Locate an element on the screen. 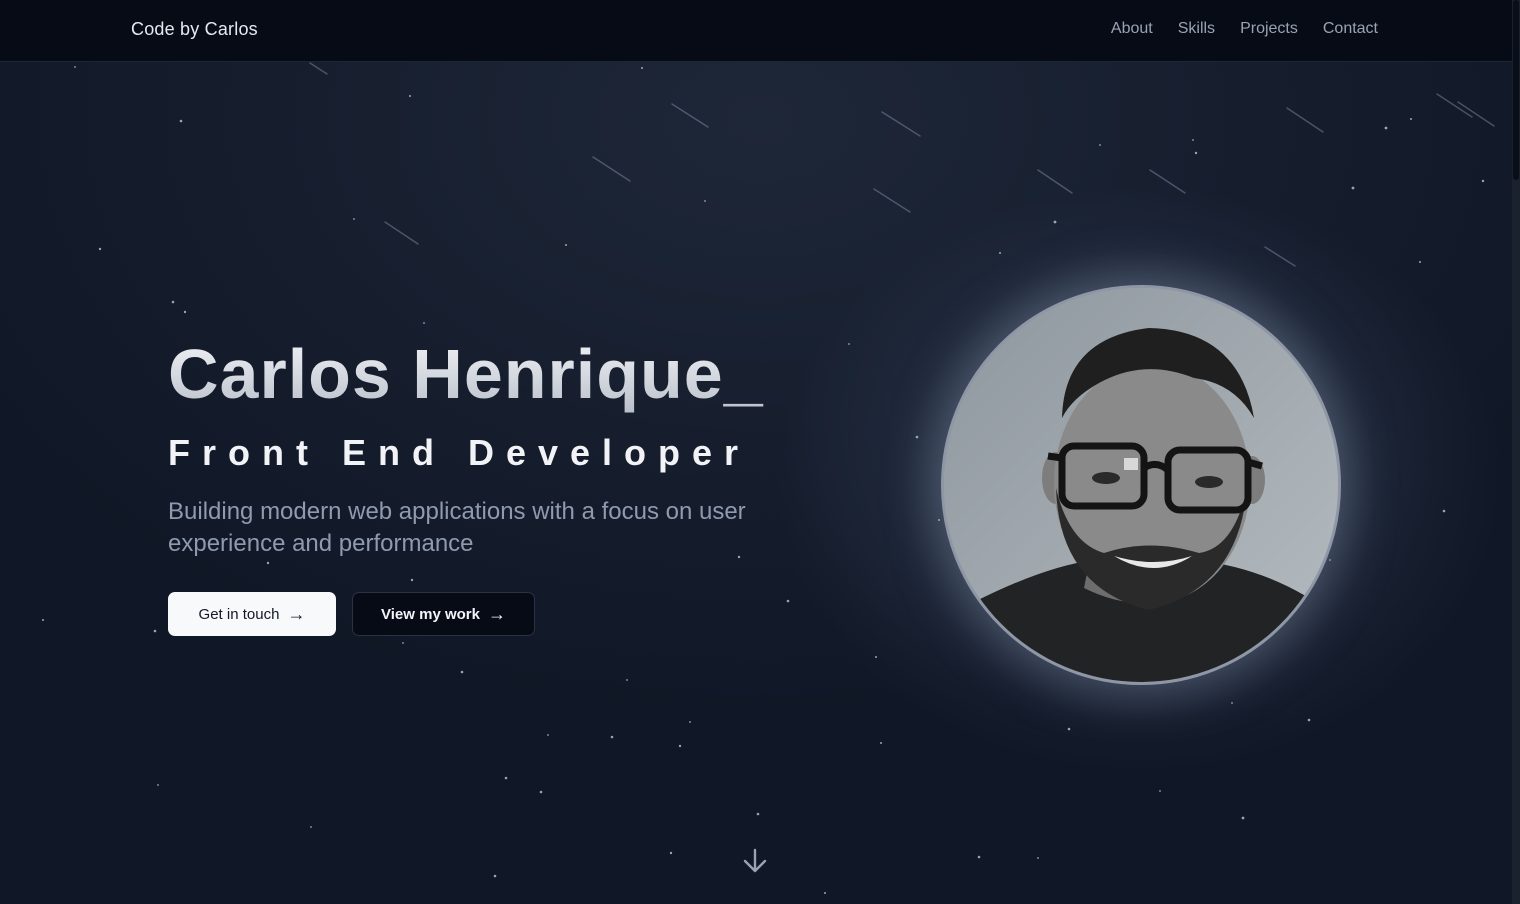 This screenshot has width=1520, height=904. profile-avatar is located at coordinates (1141, 485).